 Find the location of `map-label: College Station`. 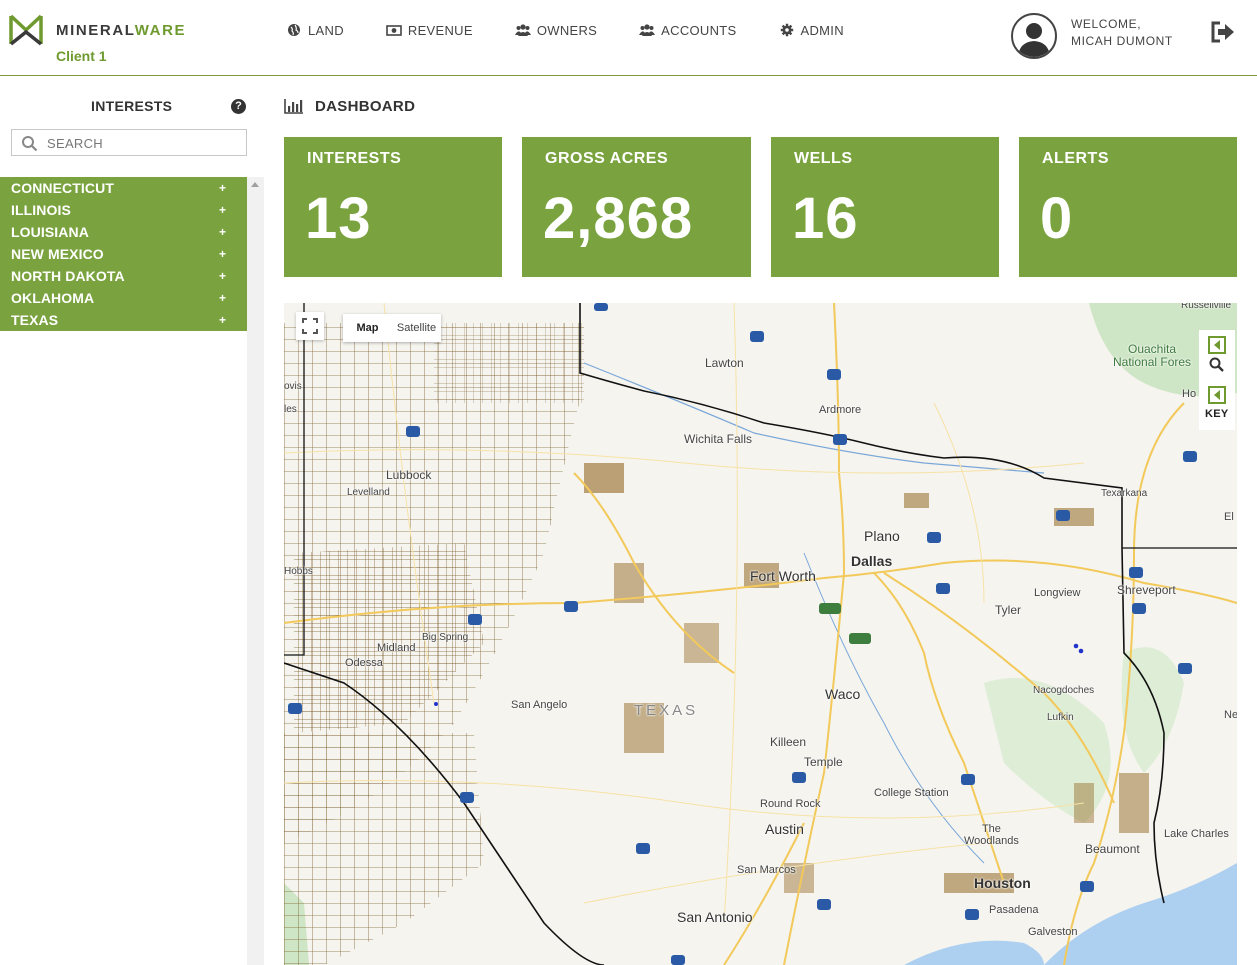

map-label: College Station is located at coordinates (911, 793).